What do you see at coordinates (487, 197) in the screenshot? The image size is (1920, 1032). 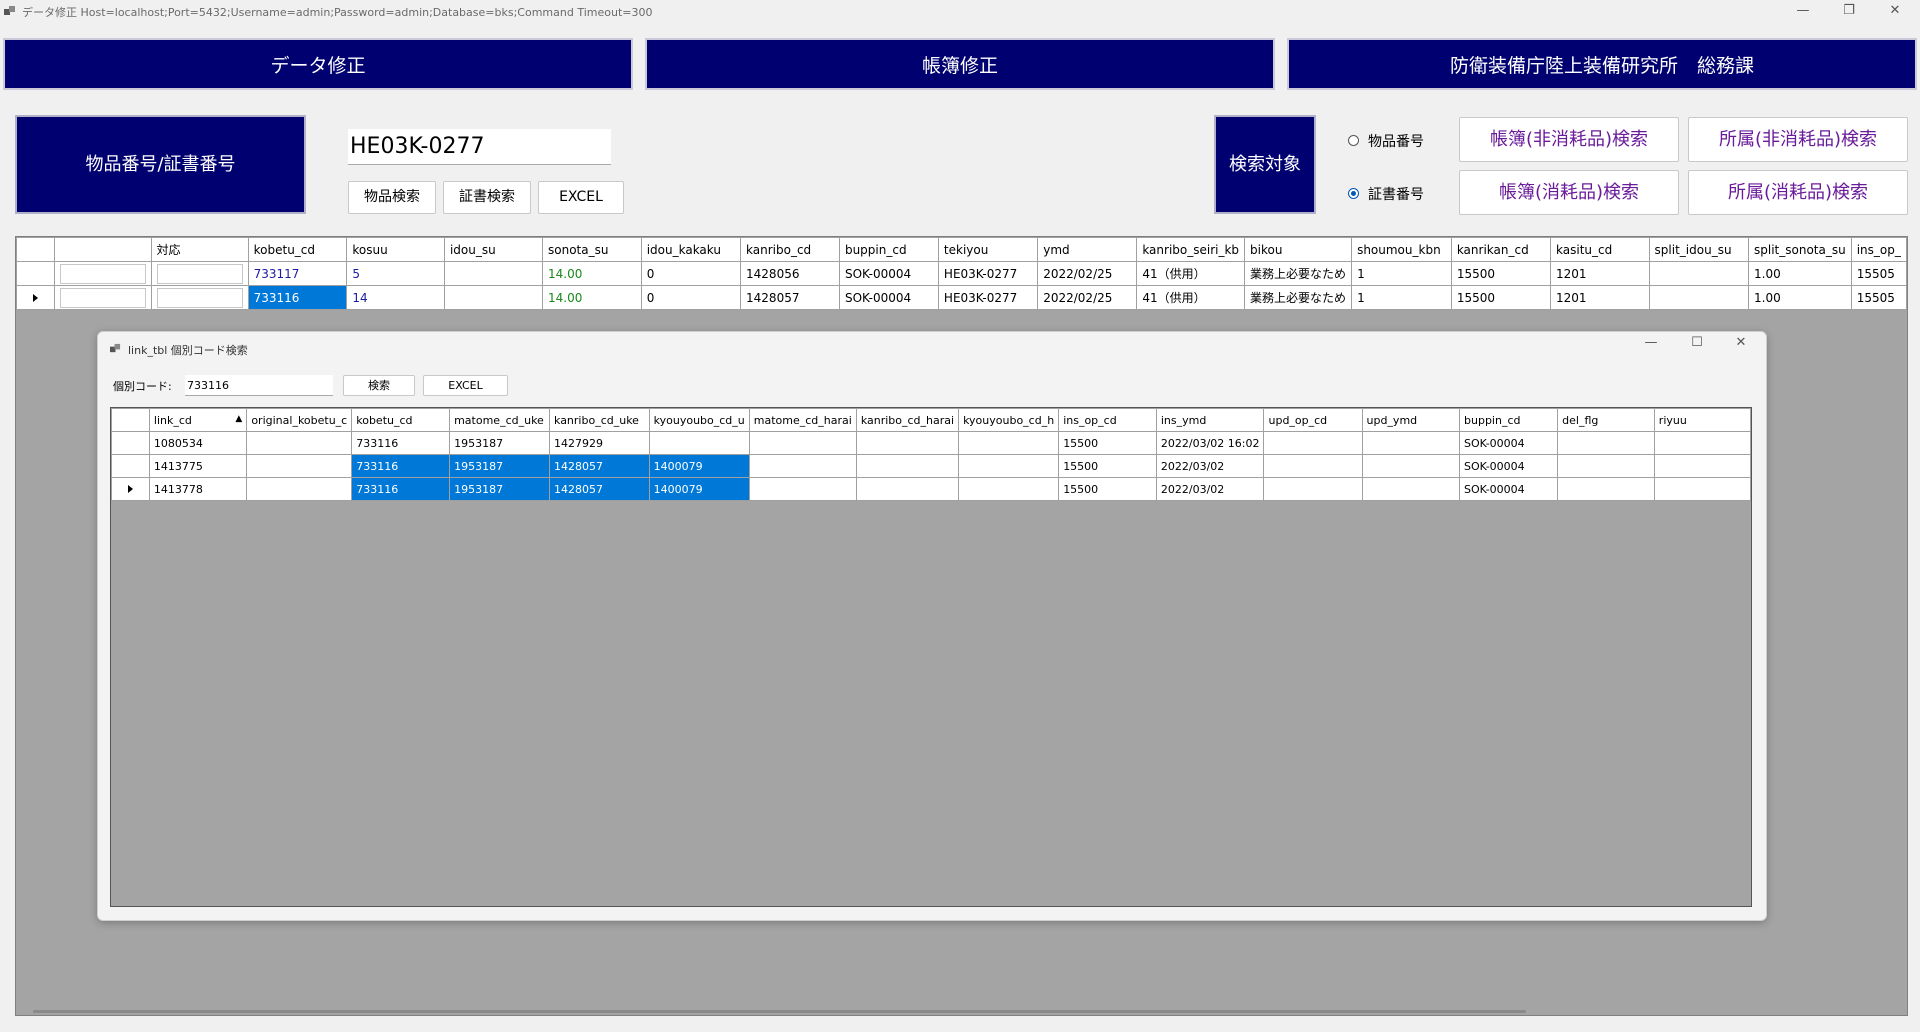 I see `cert-search-button: 証書検索` at bounding box center [487, 197].